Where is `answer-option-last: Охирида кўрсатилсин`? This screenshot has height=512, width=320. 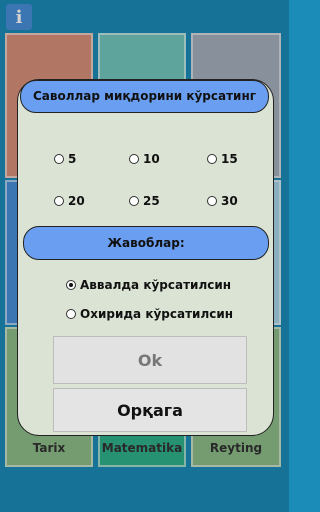 answer-option-last: Охирида кўрсатилсин is located at coordinates (149, 314).